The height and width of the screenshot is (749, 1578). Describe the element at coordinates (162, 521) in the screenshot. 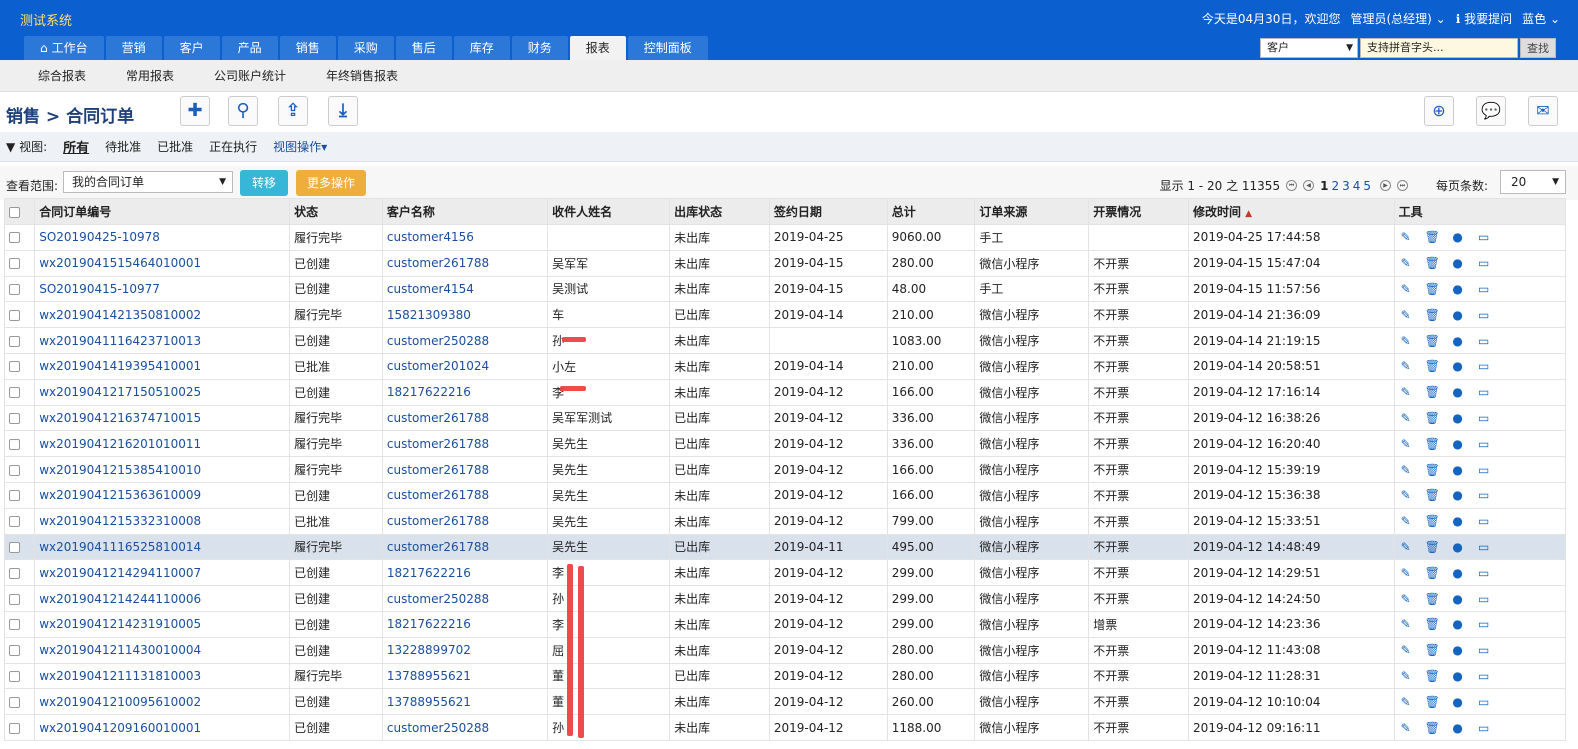

I see `table-cell-link: wx2019041215332310008` at that location.